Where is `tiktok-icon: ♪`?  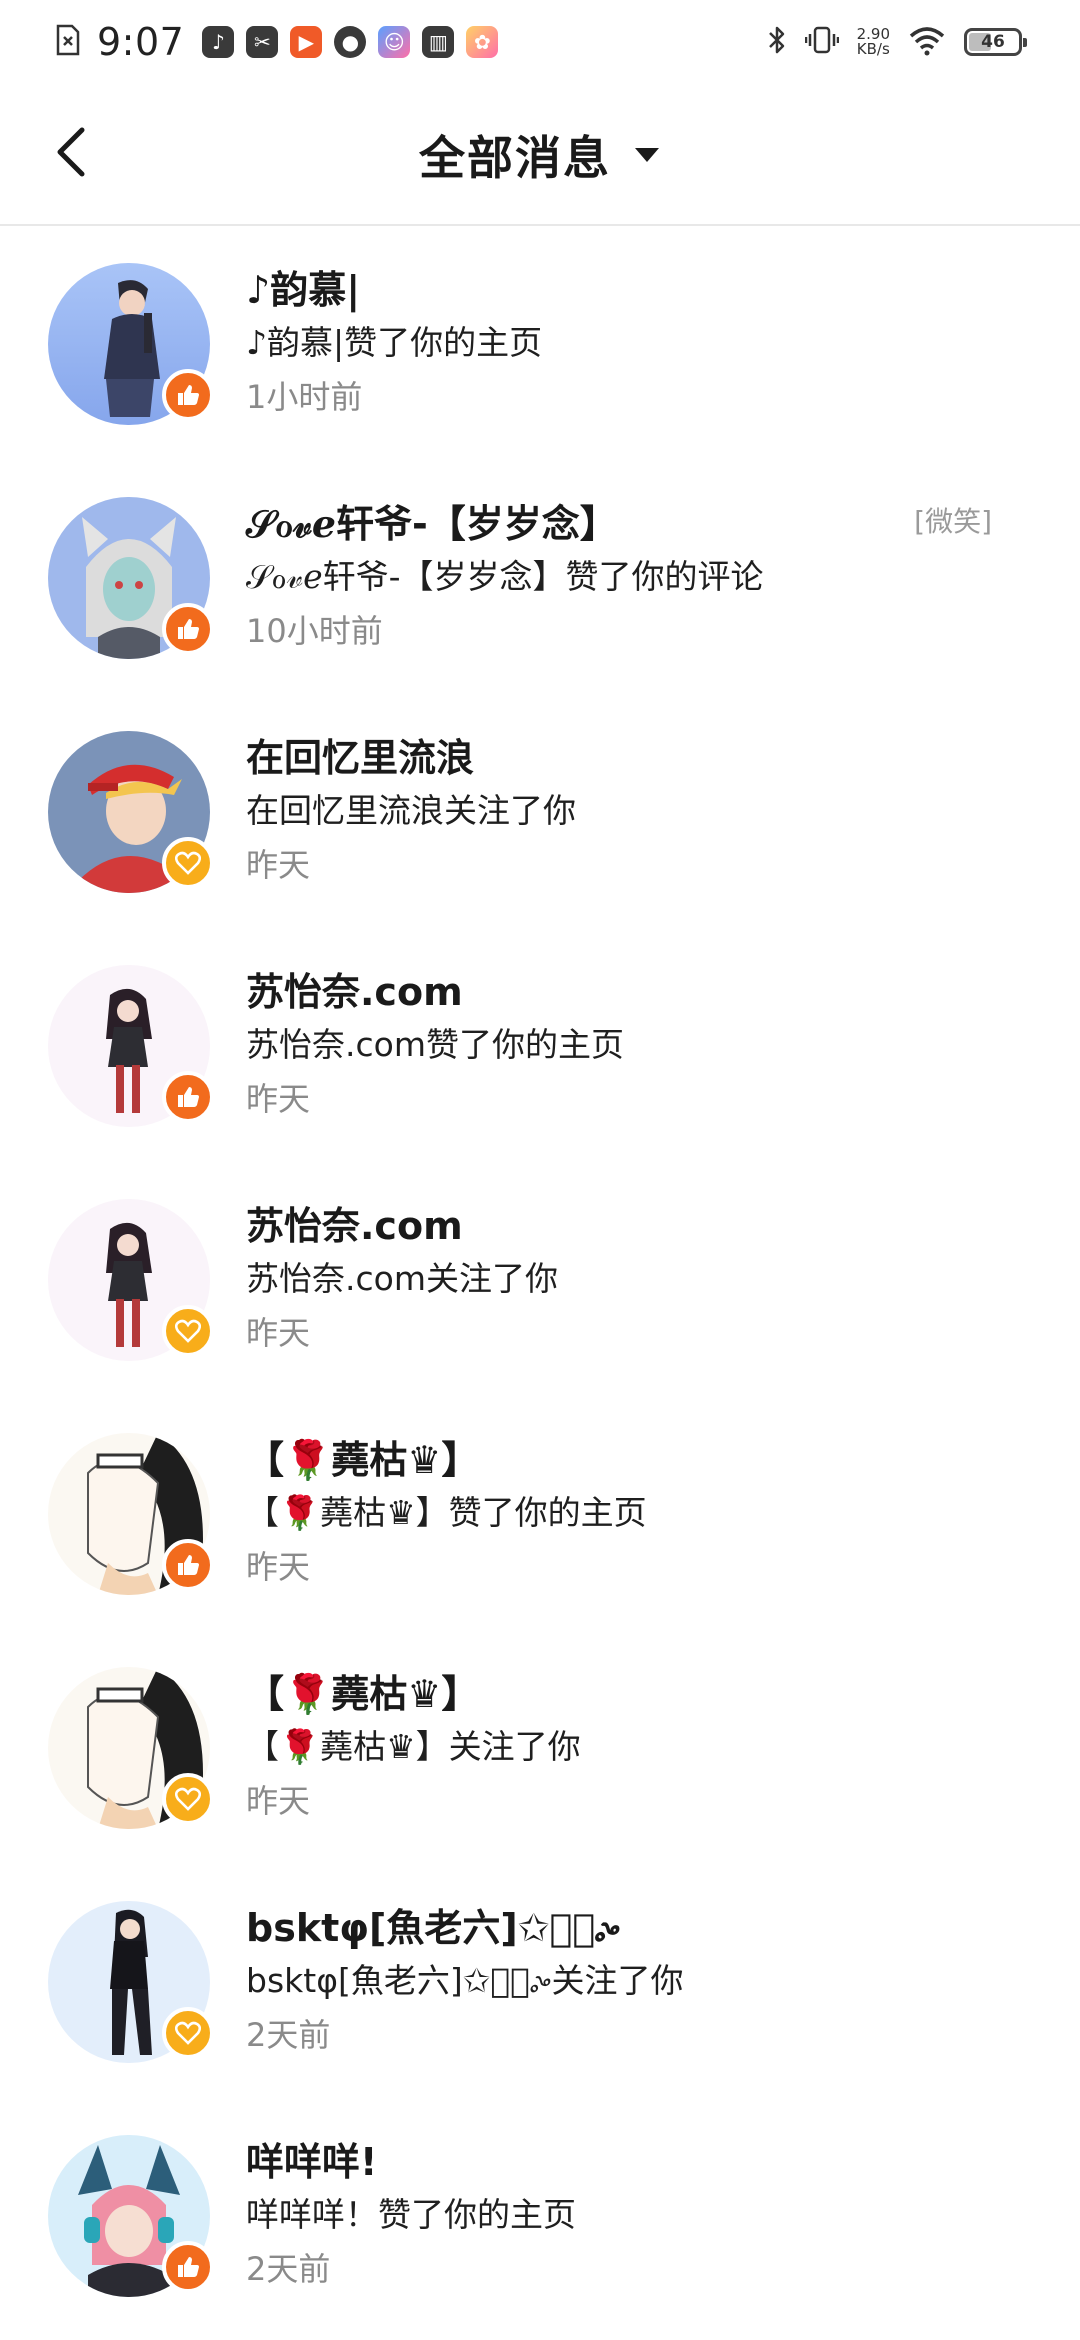
tiktok-icon: ♪ is located at coordinates (218, 42).